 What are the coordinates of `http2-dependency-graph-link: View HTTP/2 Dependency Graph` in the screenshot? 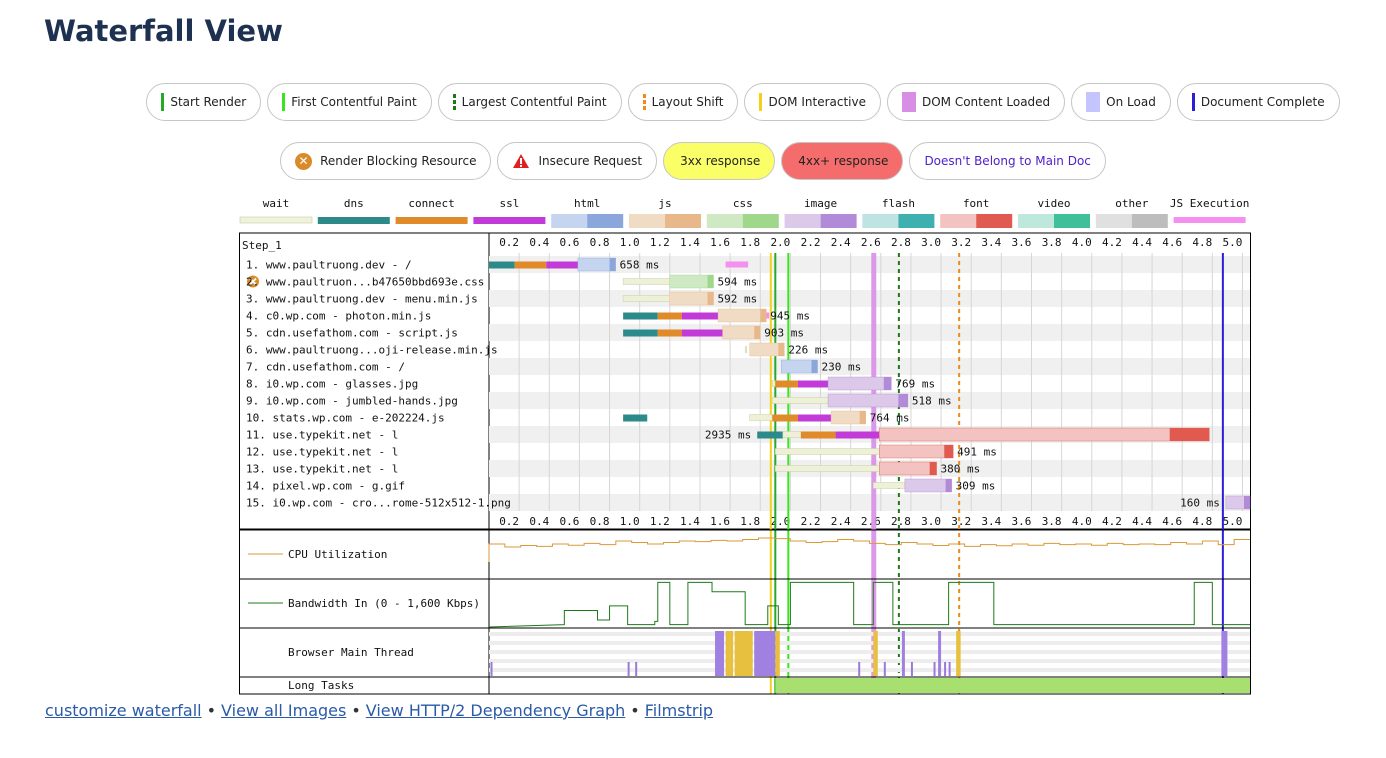 It's located at (496, 710).